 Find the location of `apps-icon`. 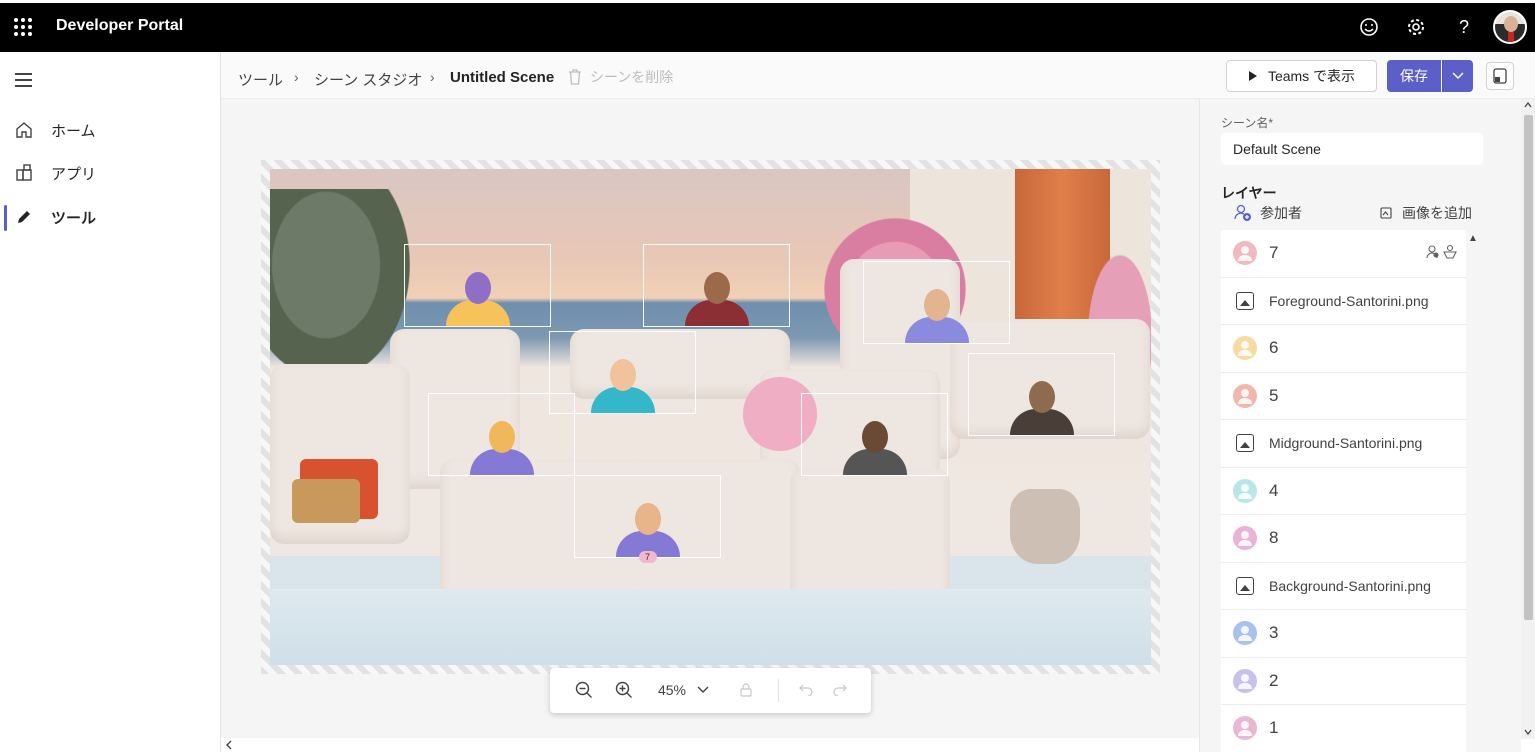

apps-icon is located at coordinates (24, 172).